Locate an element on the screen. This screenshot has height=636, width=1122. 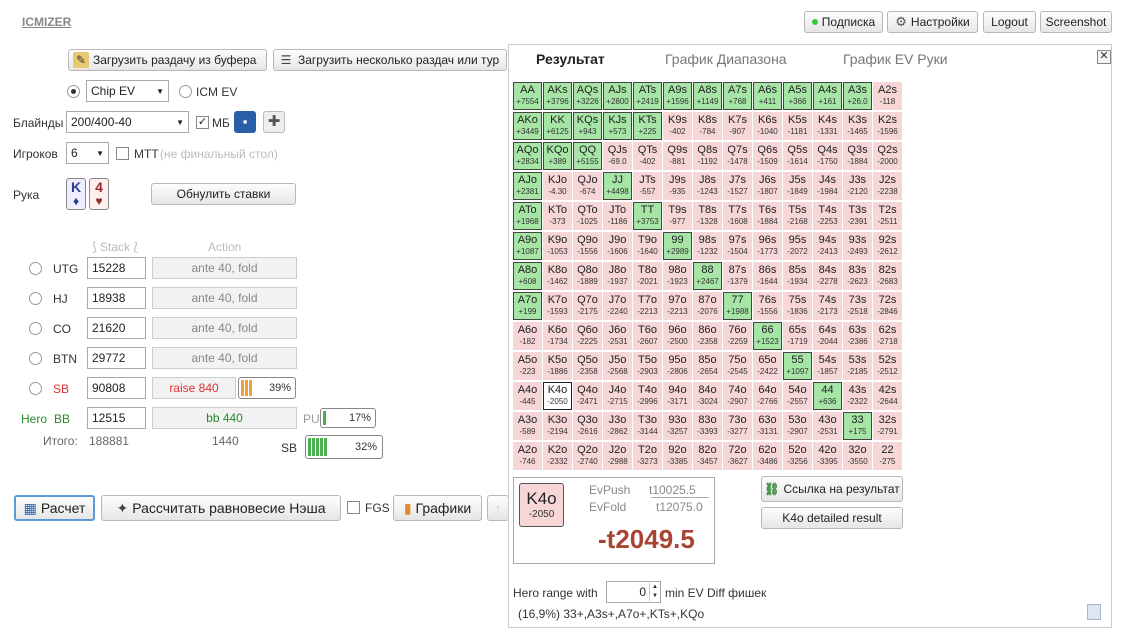
hand-cell: KTs +225 is located at coordinates (647, 126).